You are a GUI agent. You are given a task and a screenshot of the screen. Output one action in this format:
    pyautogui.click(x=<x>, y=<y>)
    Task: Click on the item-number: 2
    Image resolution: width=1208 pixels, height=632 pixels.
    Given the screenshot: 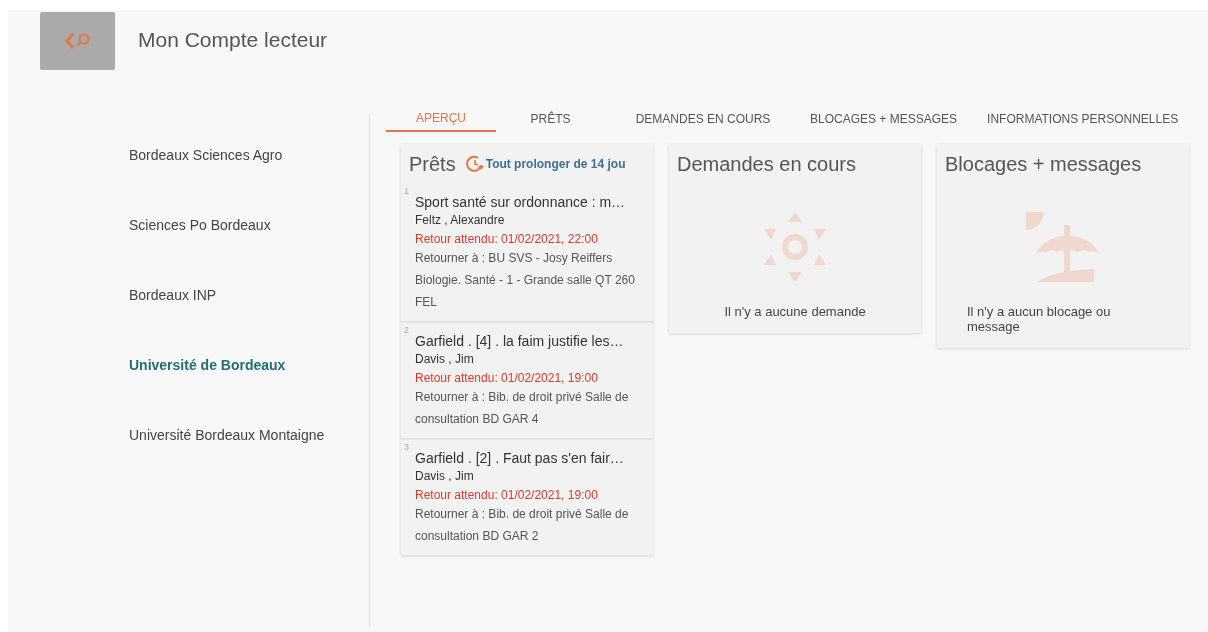 What is the action you would take?
    pyautogui.click(x=406, y=330)
    